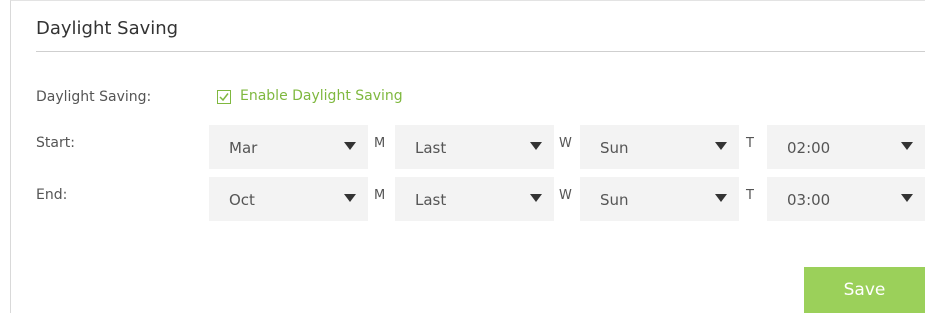  Describe the element at coordinates (846, 199) in the screenshot. I see `end-time-select: 03:00` at that location.